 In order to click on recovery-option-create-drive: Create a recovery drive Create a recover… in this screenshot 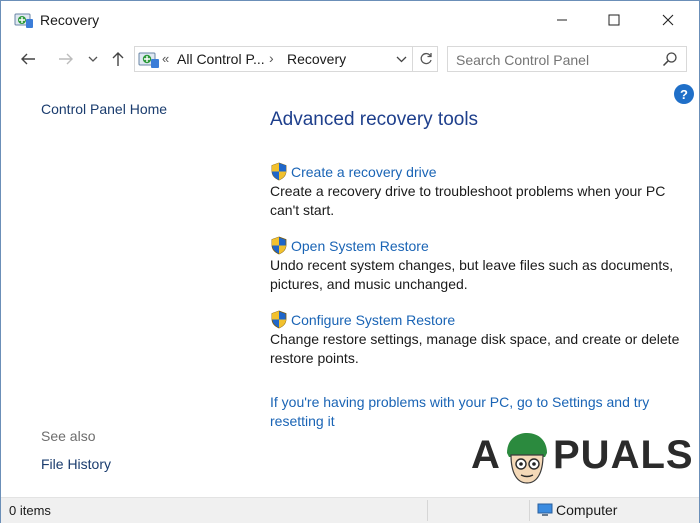, I will do `click(480, 191)`.